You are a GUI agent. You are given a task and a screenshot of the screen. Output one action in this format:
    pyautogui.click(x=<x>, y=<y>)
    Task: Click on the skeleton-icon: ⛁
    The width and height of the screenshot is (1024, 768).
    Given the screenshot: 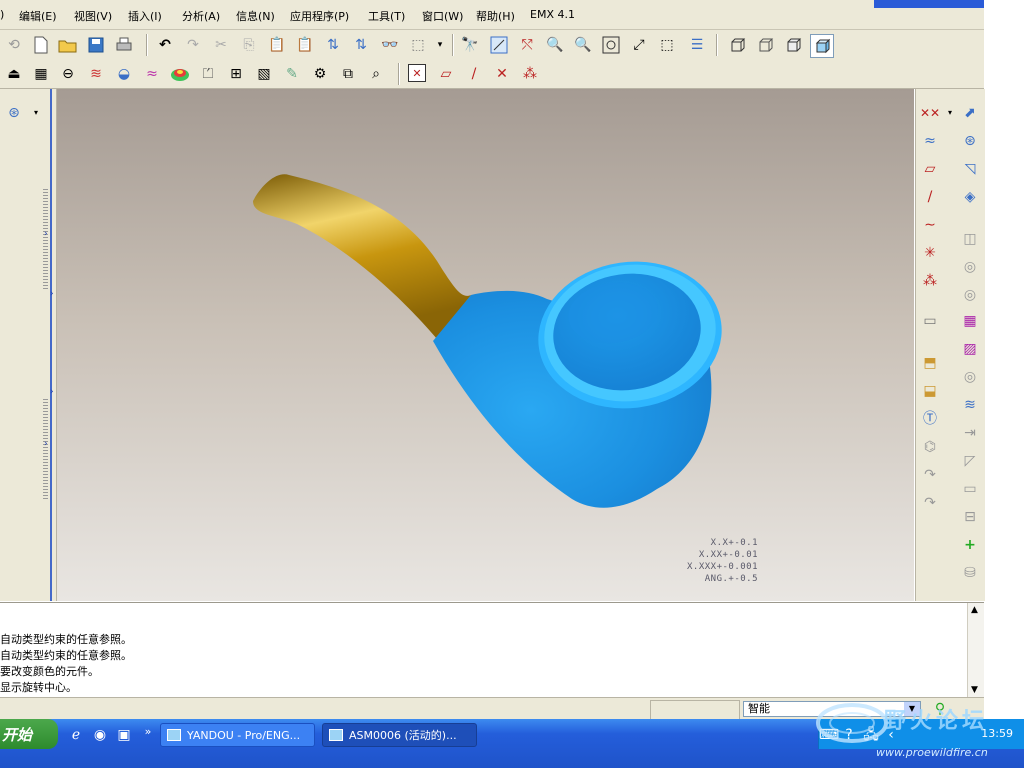 What is the action you would take?
    pyautogui.click(x=970, y=573)
    